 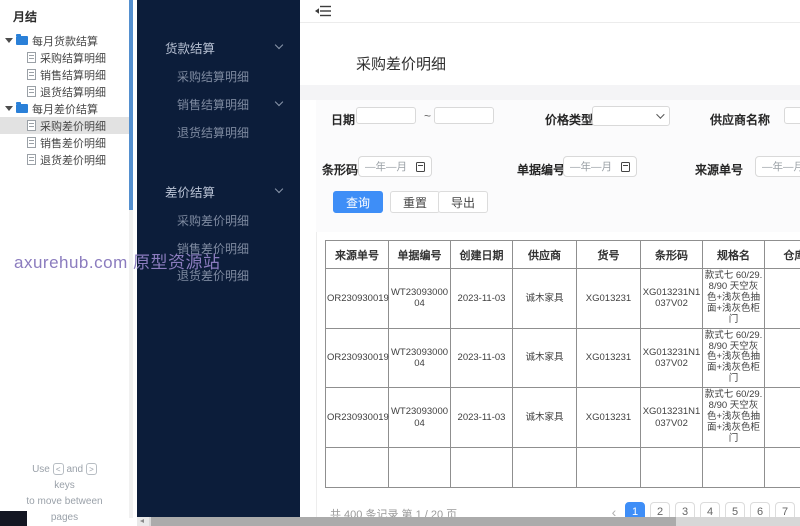 What do you see at coordinates (73, 75) in the screenshot?
I see `tree-node-label: 销售结算明细` at bounding box center [73, 75].